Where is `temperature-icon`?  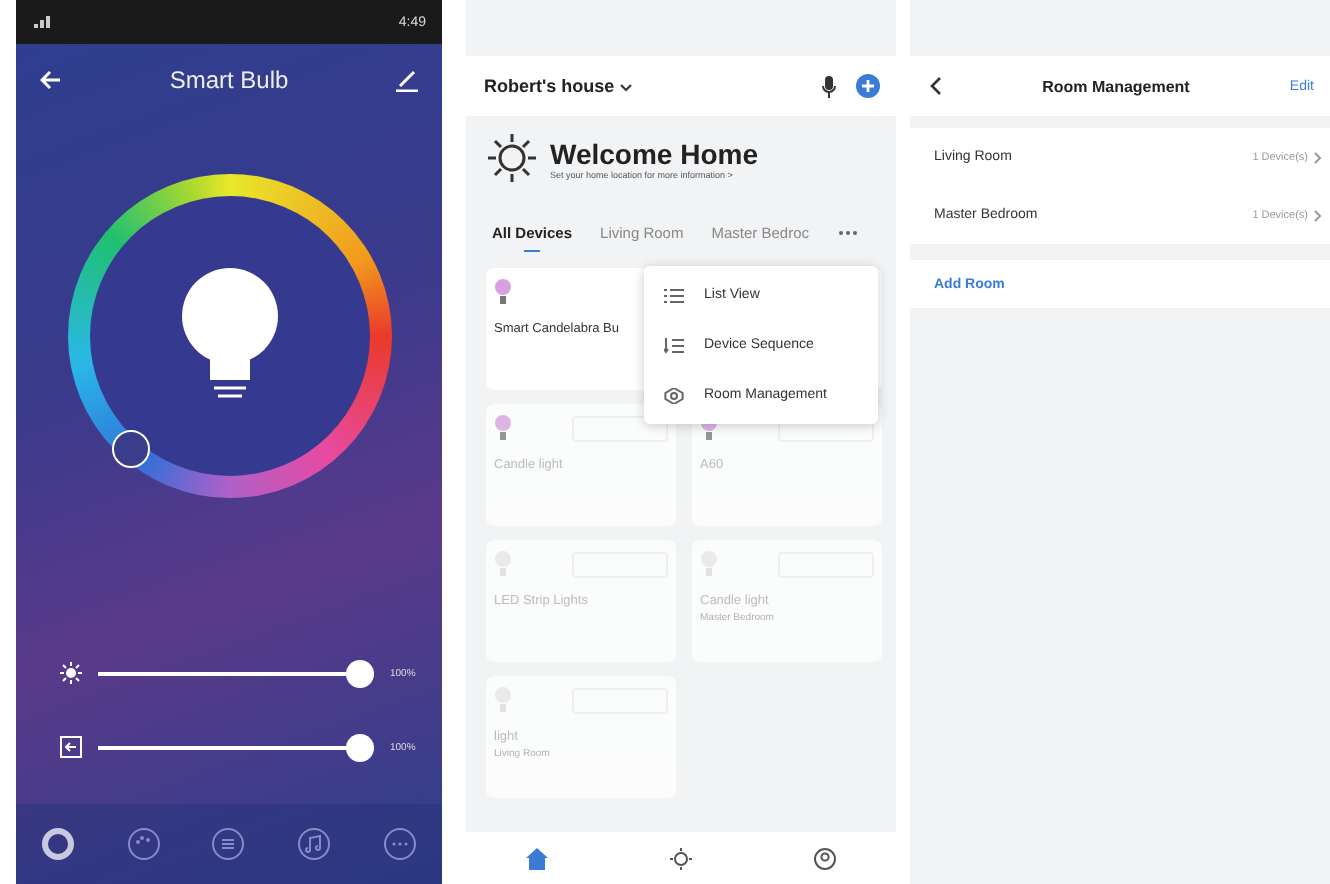 temperature-icon is located at coordinates (71, 747).